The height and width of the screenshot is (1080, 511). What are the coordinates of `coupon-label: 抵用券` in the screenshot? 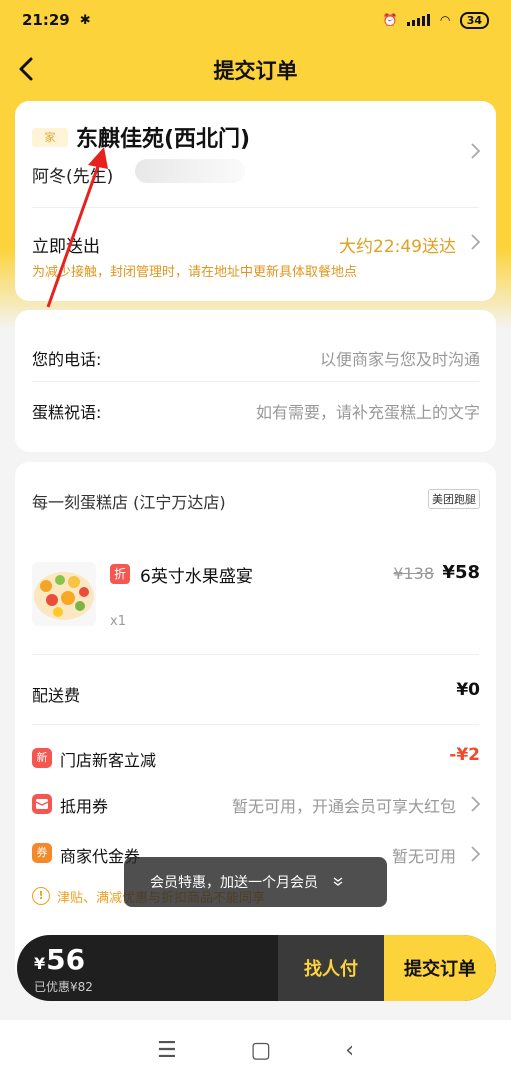 It's located at (84, 806).